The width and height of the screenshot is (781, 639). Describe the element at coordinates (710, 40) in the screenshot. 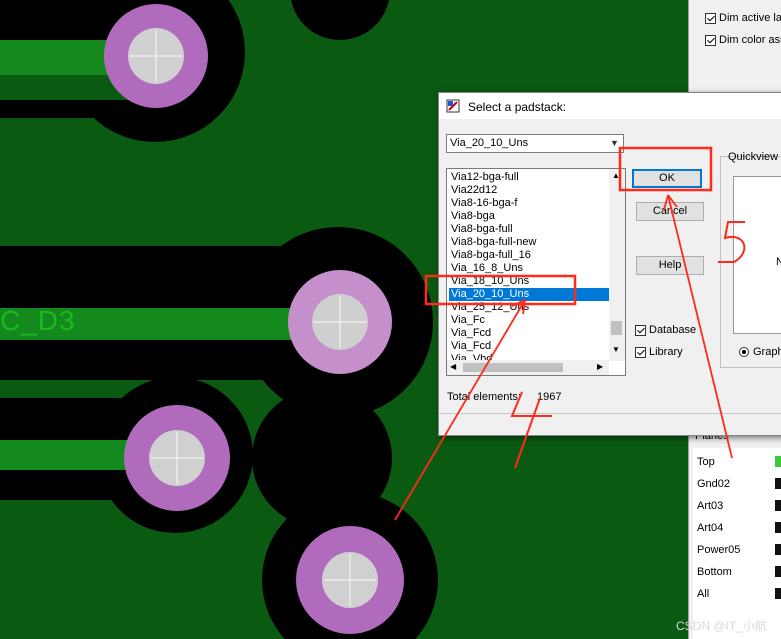

I see `dim-color-checkbox` at that location.